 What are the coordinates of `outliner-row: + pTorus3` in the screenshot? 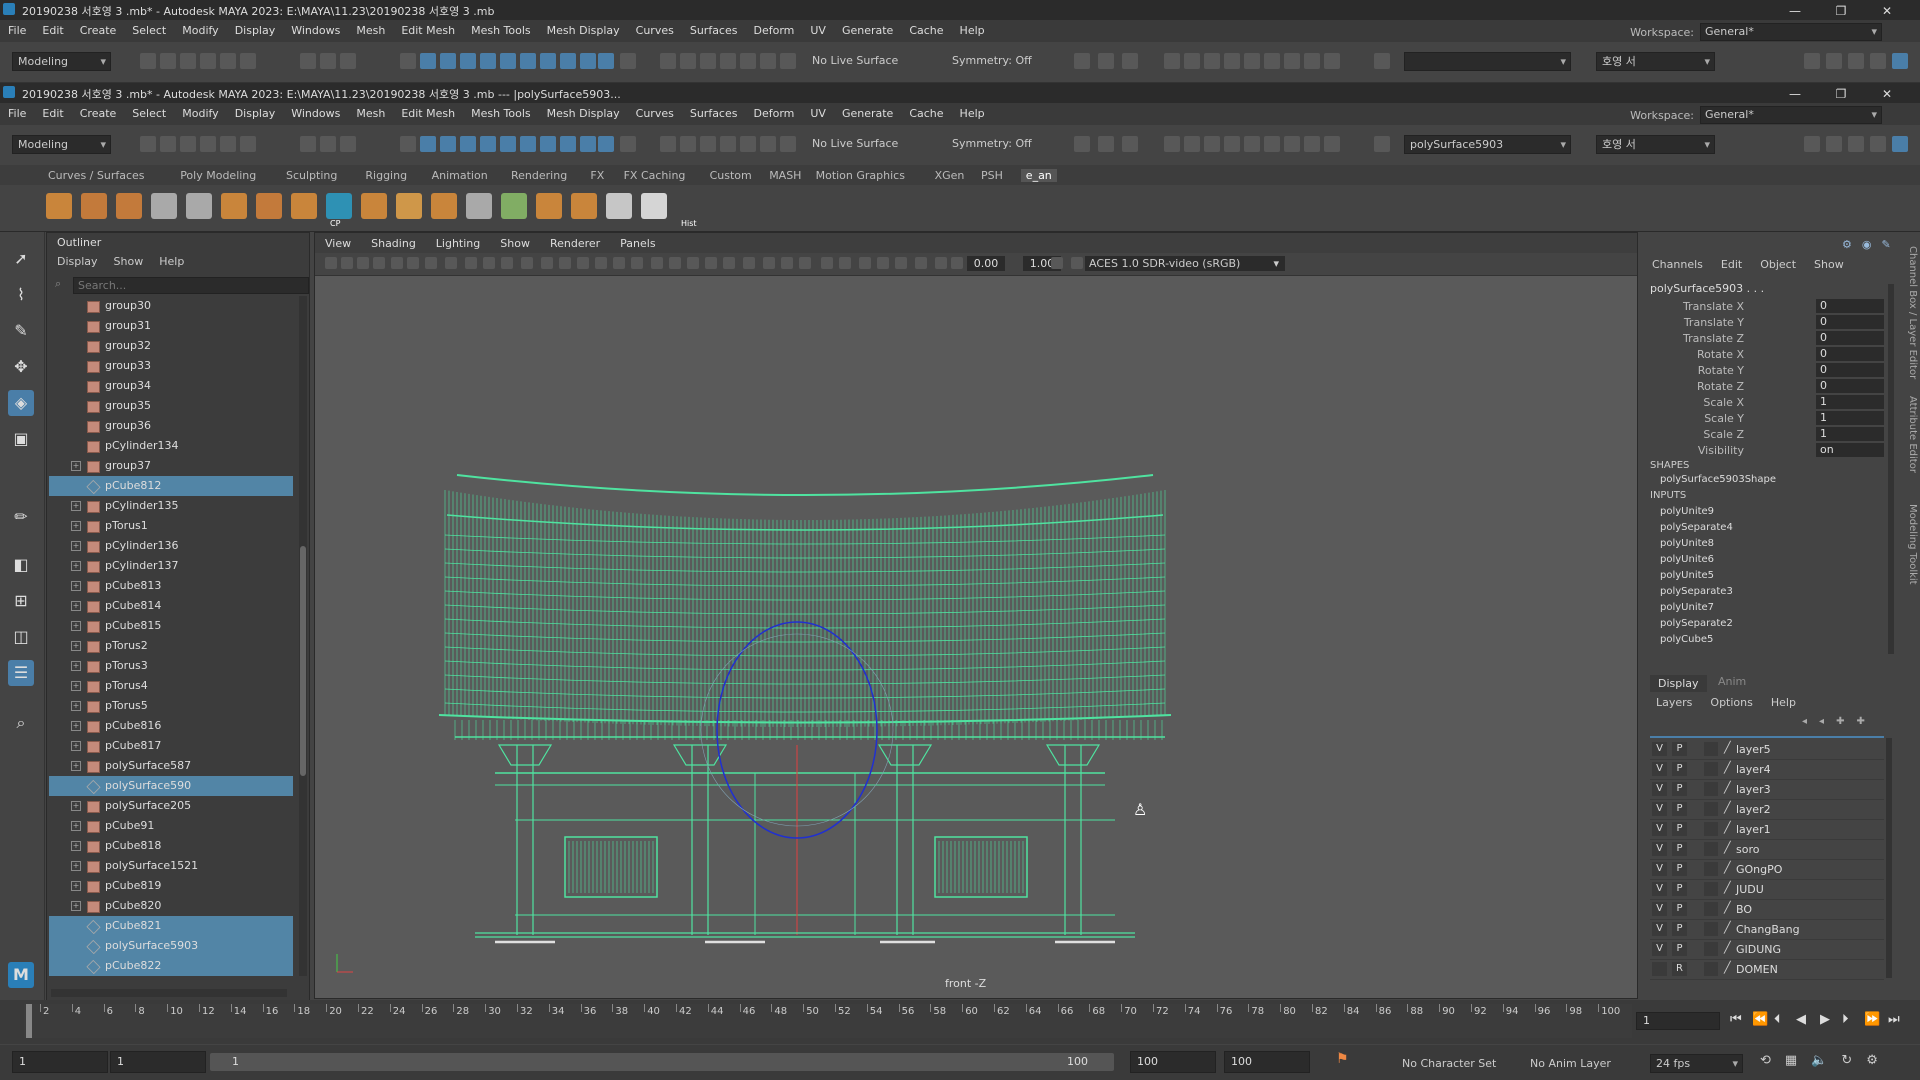 It's located at (171, 666).